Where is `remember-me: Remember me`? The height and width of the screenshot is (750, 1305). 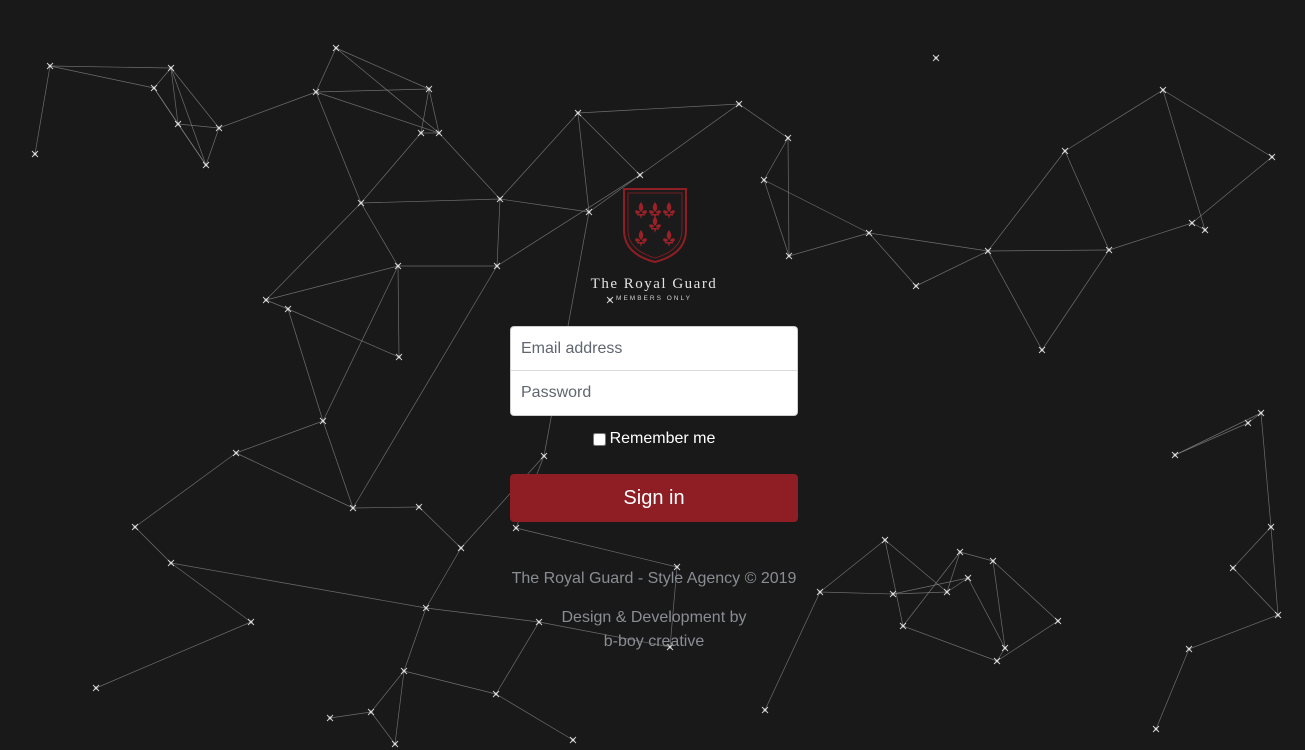 remember-me: Remember me is located at coordinates (654, 439).